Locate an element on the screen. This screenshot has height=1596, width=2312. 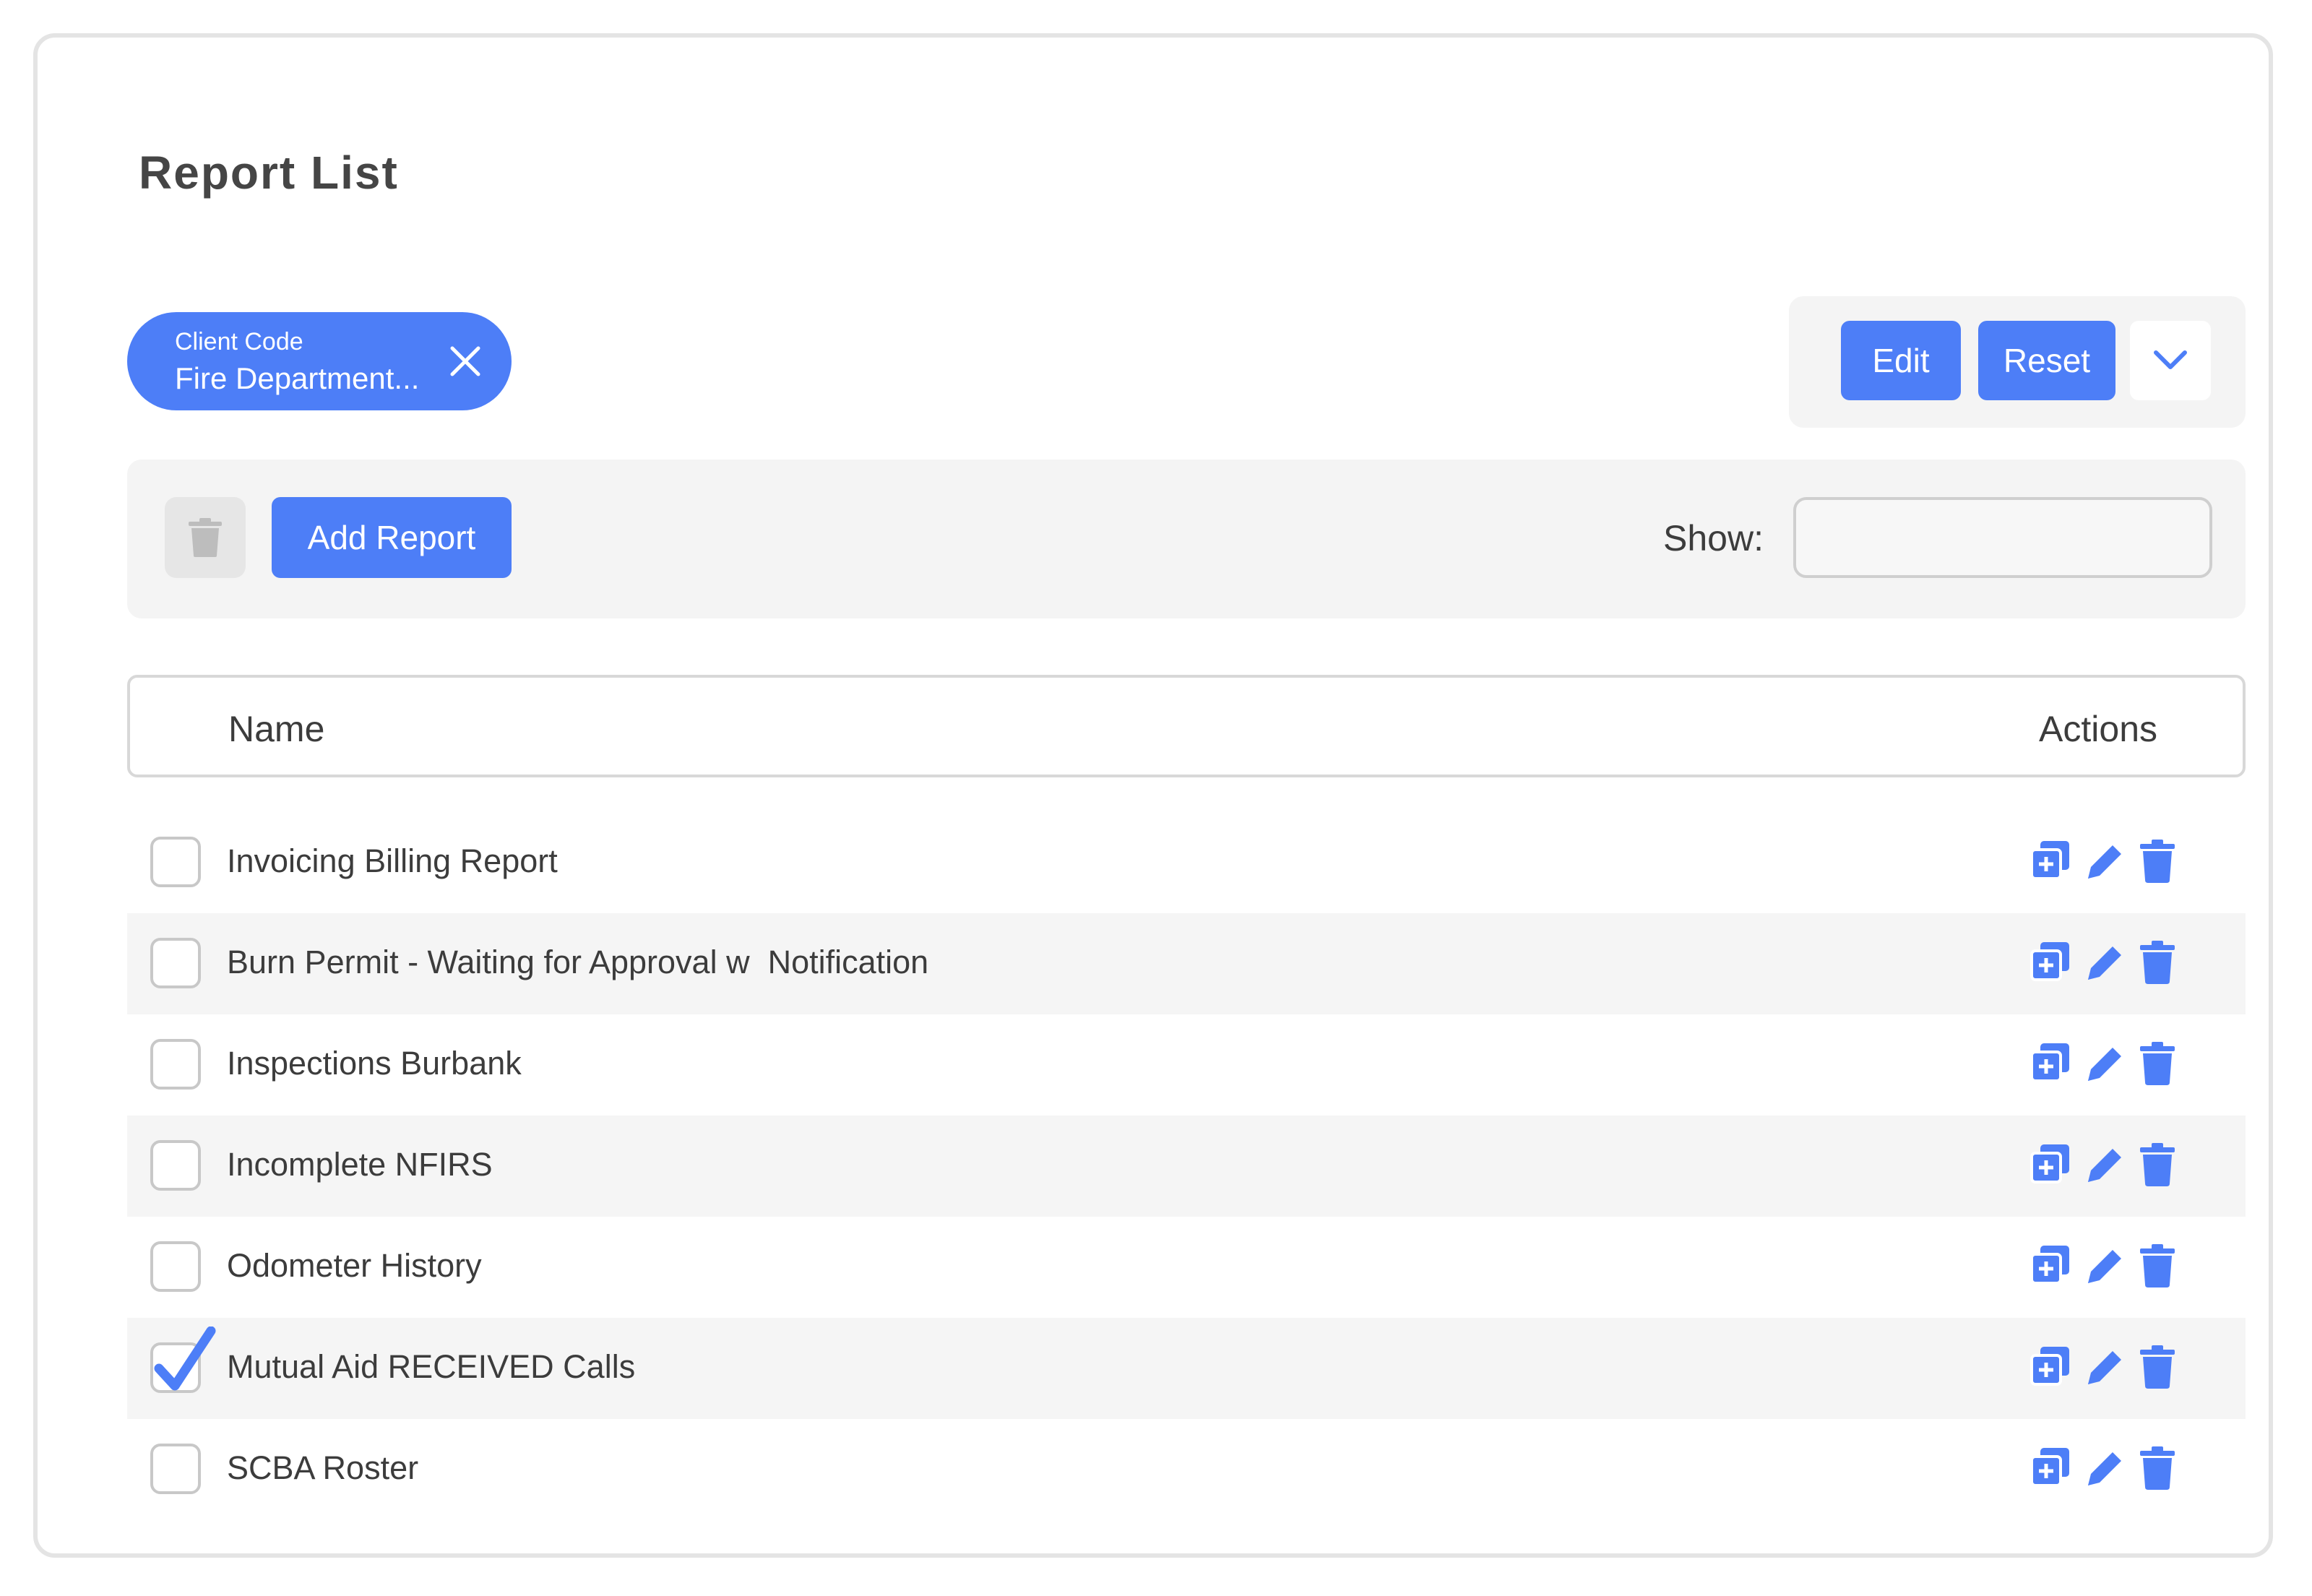
header-actions-panel: Edit Reset is located at coordinates (2017, 362).